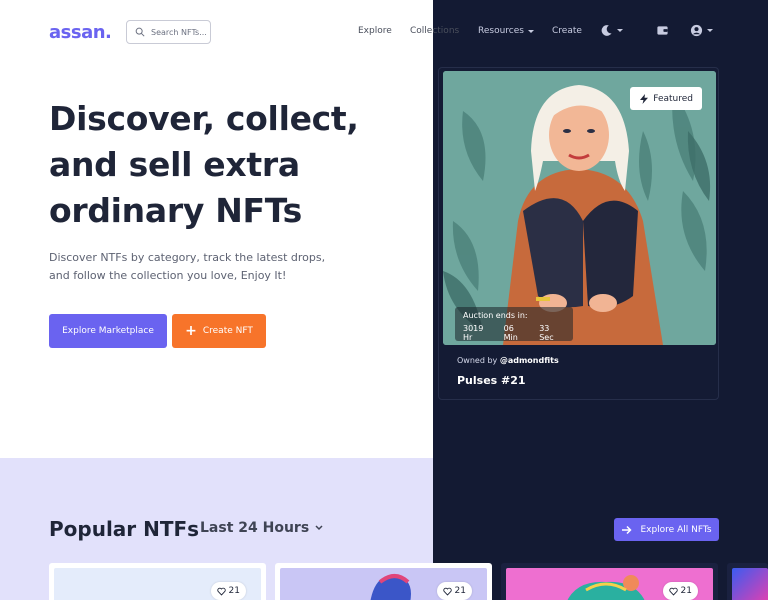 This screenshot has width=768, height=600. Describe the element at coordinates (644, 98) in the screenshot. I see `lightning-icon` at that location.